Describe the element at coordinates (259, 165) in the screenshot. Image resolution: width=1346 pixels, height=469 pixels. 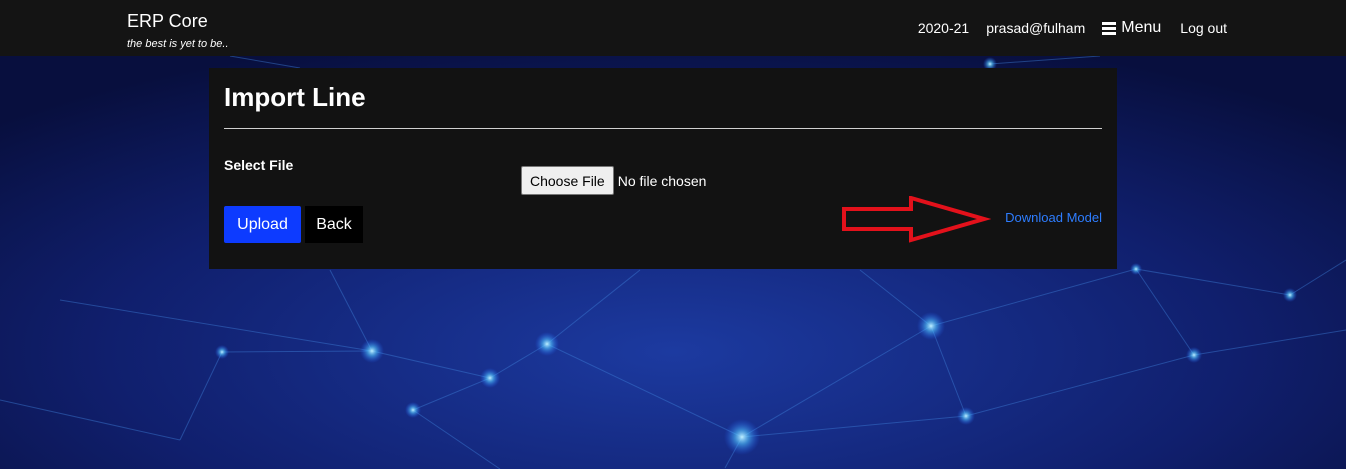
I see `select-file-label: Select File` at that location.